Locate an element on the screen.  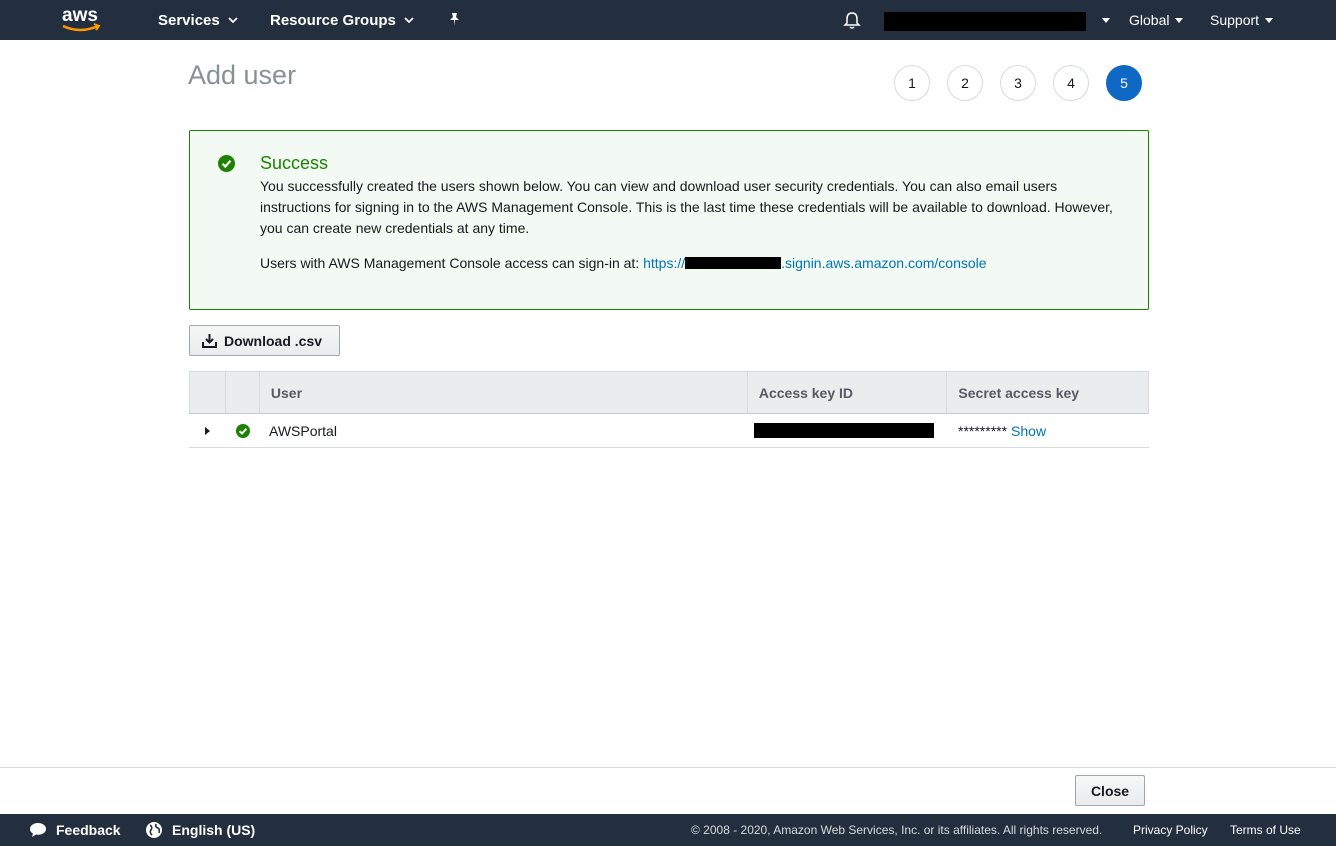
expand-caret-icon is located at coordinates (207, 430).